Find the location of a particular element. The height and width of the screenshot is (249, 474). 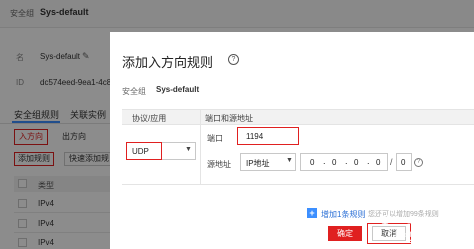

watermark-url: bbs.huaweicloud.com is located at coordinates (433, 235).